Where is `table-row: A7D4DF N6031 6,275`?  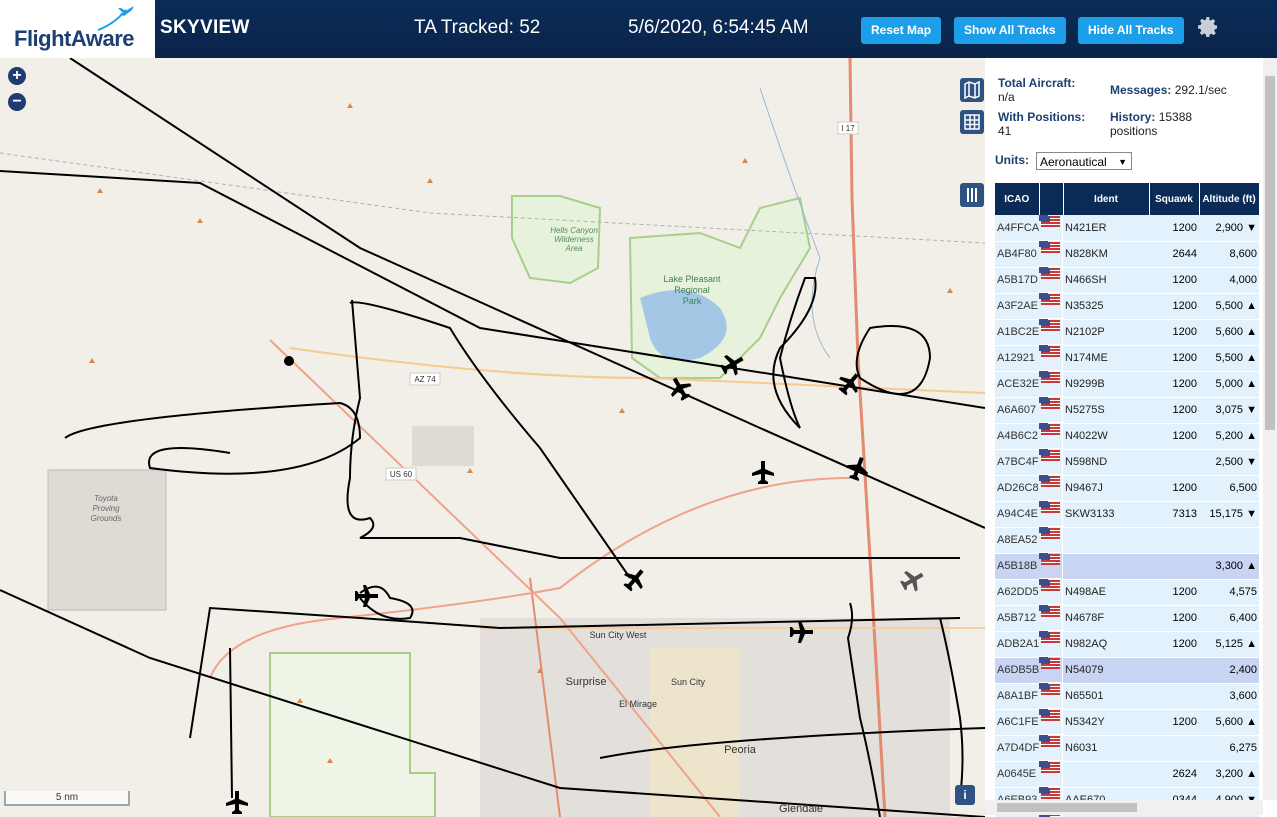
table-row: A7D4DF N6031 6,275 is located at coordinates (1127, 748).